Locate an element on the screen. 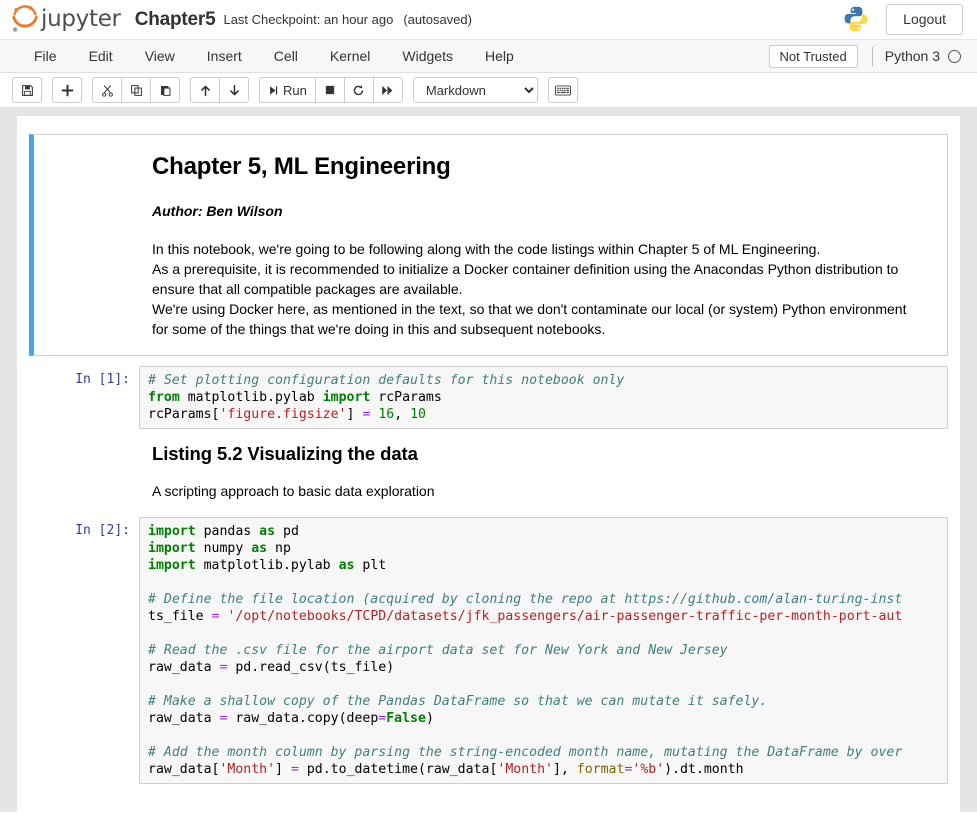 The width and height of the screenshot is (977, 813). keyboard-icon is located at coordinates (562, 90).